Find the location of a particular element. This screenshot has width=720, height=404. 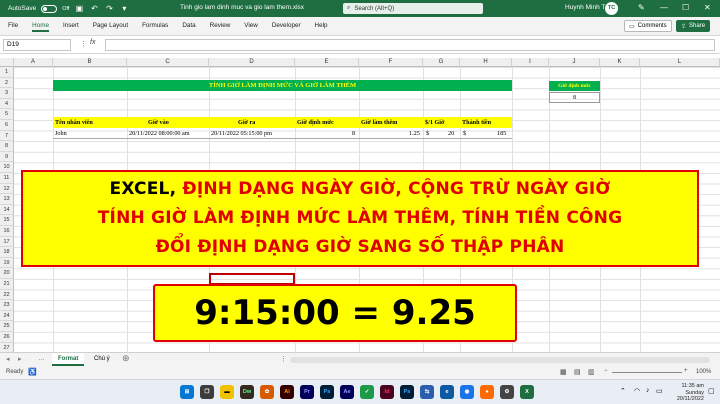

row-header-15: 15 is located at coordinates (7, 220).